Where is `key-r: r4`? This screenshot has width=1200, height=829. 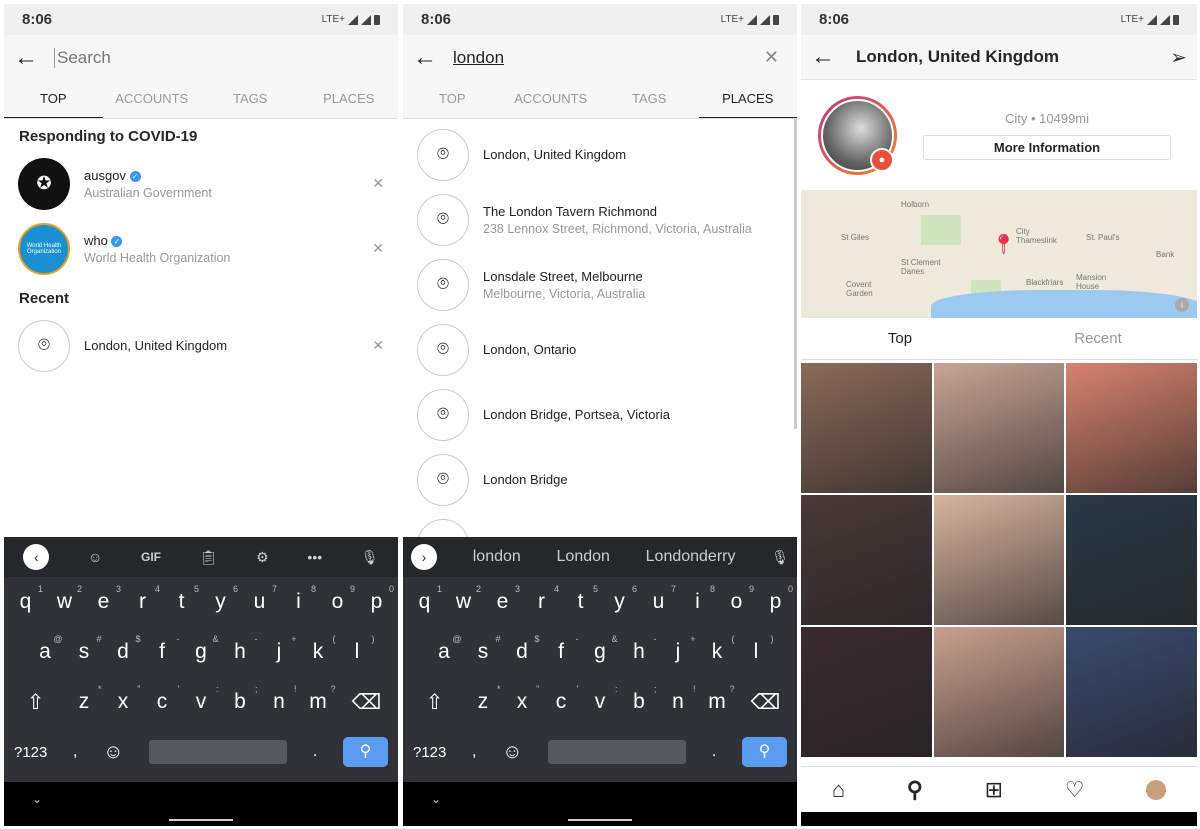
key-r: r4 is located at coordinates (142, 599).